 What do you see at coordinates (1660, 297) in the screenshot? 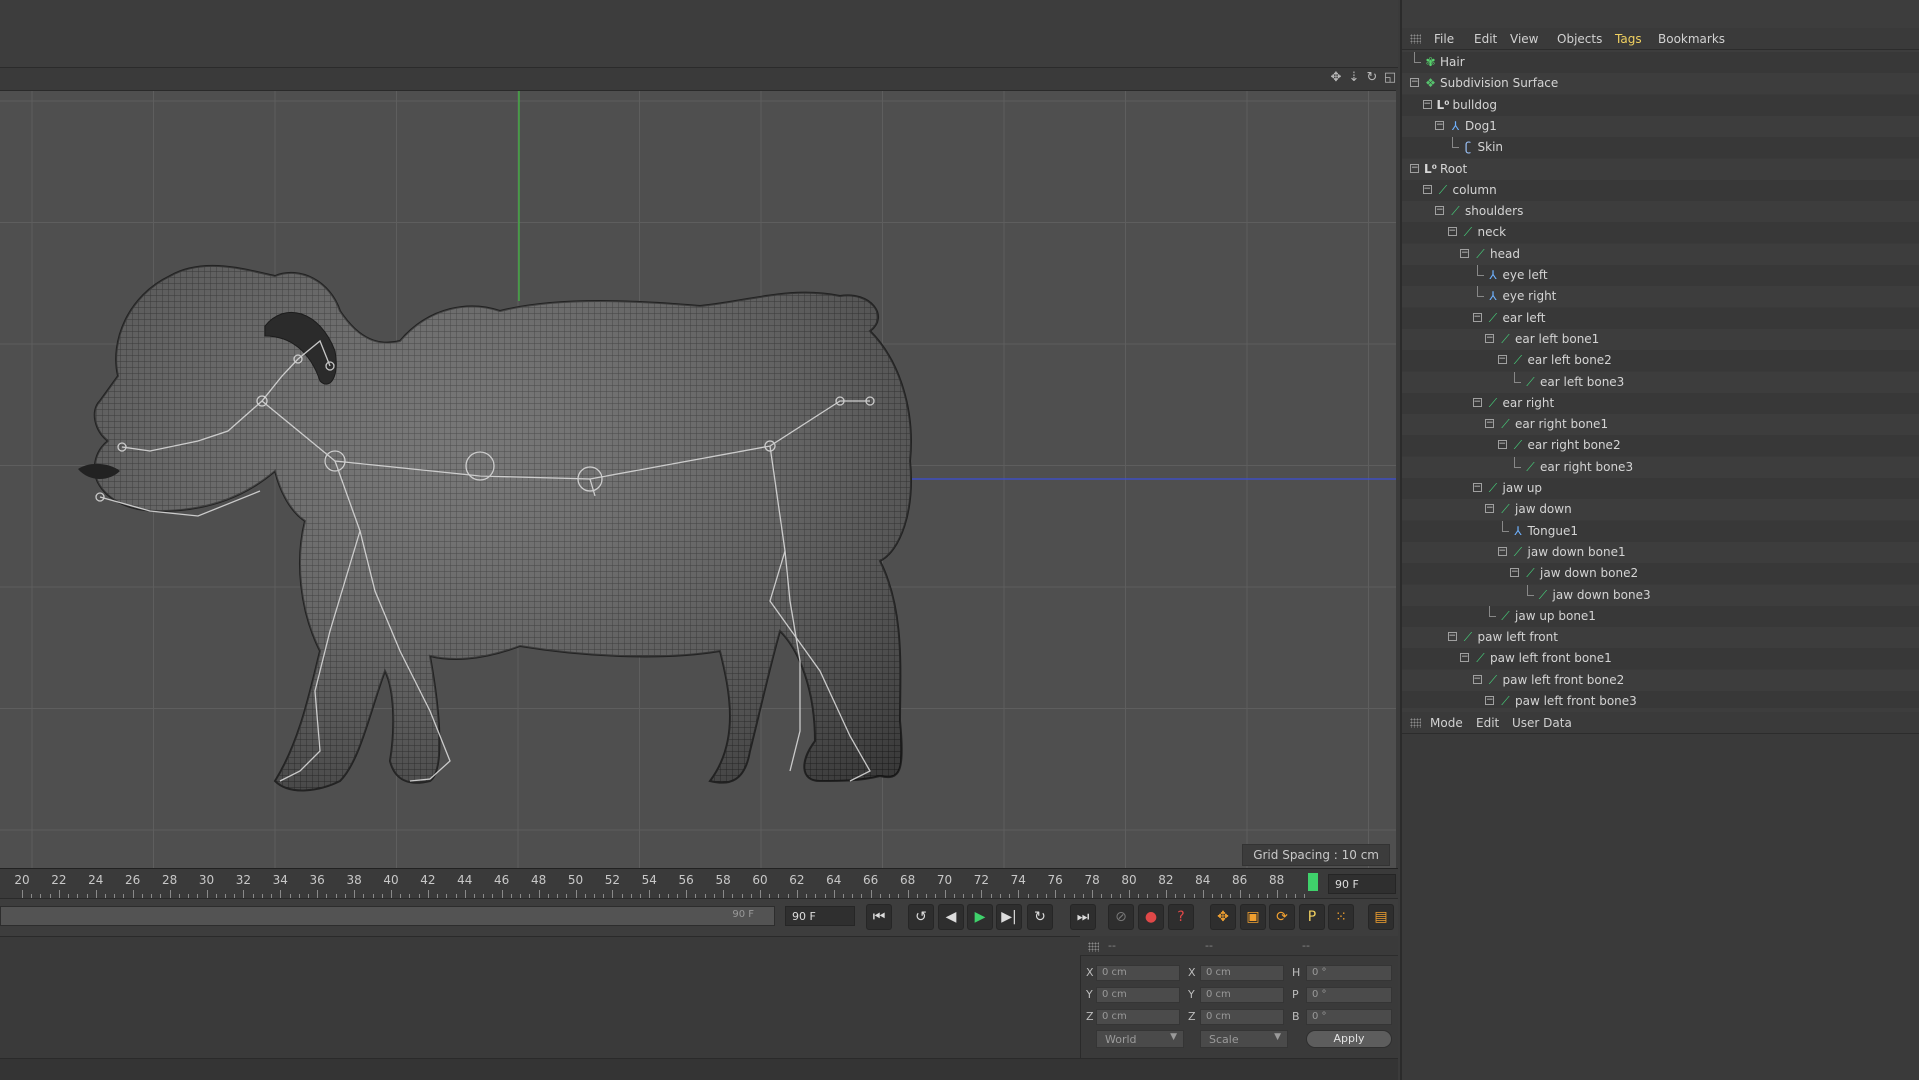
I see `tree-item: ⅄ eye right` at bounding box center [1660, 297].